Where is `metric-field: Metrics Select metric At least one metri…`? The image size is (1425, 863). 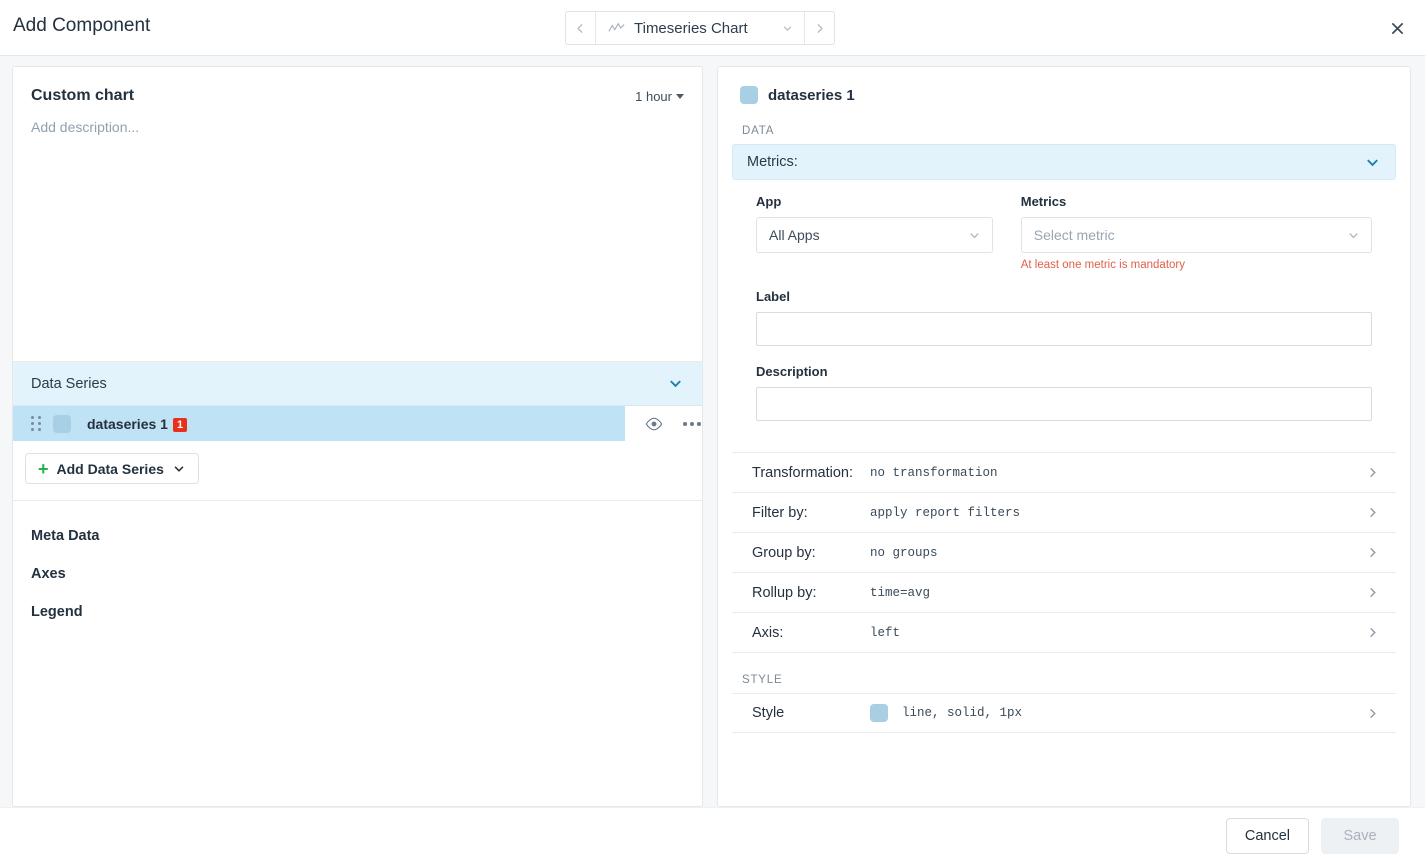
metric-field: Metrics Select metric At least one metri… is located at coordinates (1196, 232).